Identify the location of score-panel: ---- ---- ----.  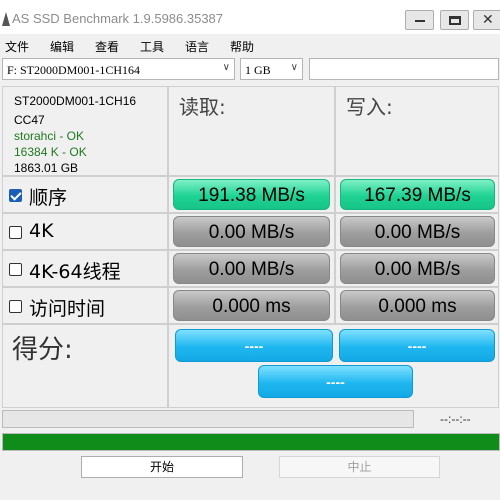
(333, 366).